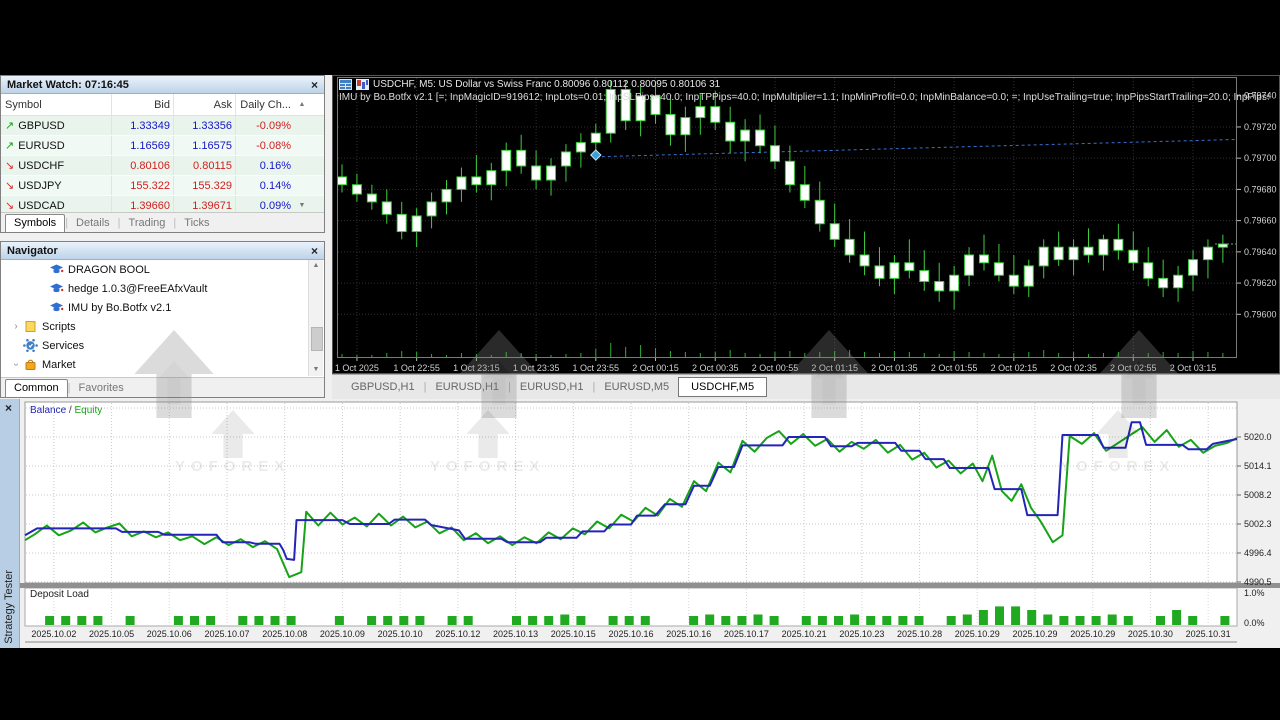 The height and width of the screenshot is (720, 1280). Describe the element at coordinates (1260, 221) in the screenshot. I see `svg-text: 0.79660` at that location.